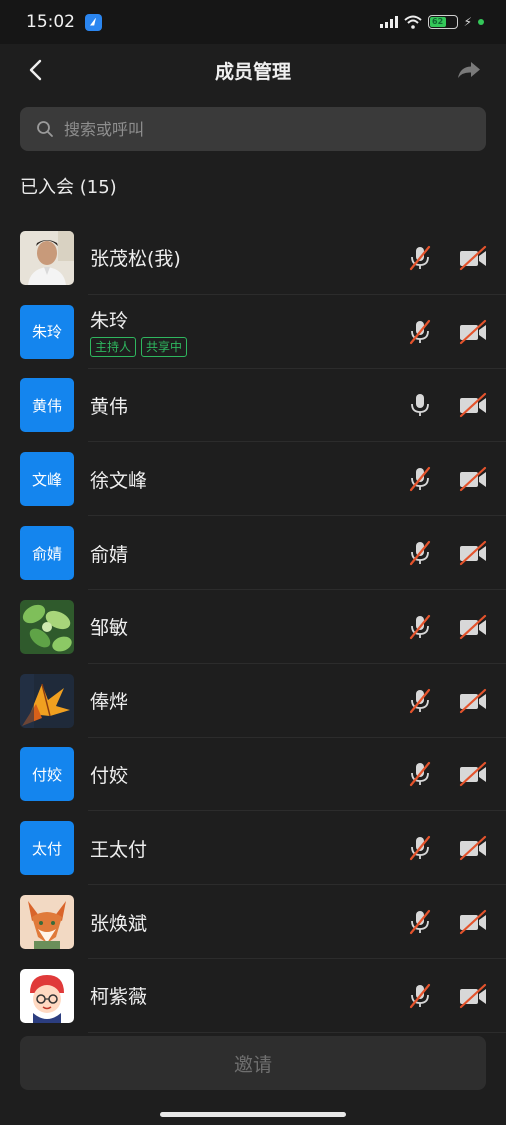 This screenshot has width=506, height=1125. Describe the element at coordinates (113, 347) in the screenshot. I see `role-badge: 主持人` at that location.